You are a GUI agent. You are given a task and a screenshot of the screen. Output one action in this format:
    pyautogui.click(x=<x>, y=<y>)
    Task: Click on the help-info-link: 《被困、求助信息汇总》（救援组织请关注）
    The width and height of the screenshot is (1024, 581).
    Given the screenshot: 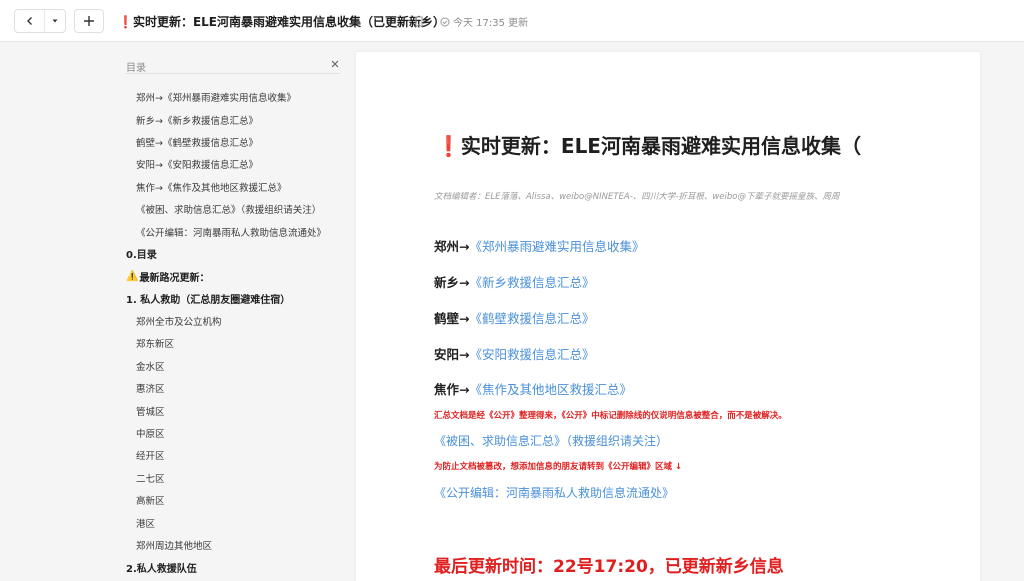 What is the action you would take?
    pyautogui.click(x=551, y=440)
    